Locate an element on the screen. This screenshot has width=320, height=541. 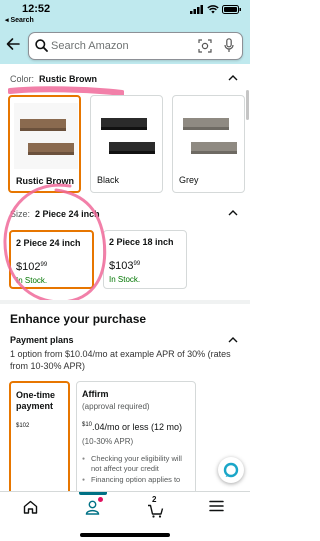
payment-plans-title: Payment plans is located at coordinates (42, 340).